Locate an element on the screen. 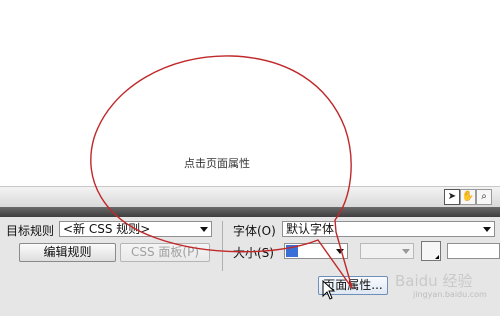 The image size is (500, 316). target-rule-value: <新 CSS 规则> is located at coordinates (107, 229).